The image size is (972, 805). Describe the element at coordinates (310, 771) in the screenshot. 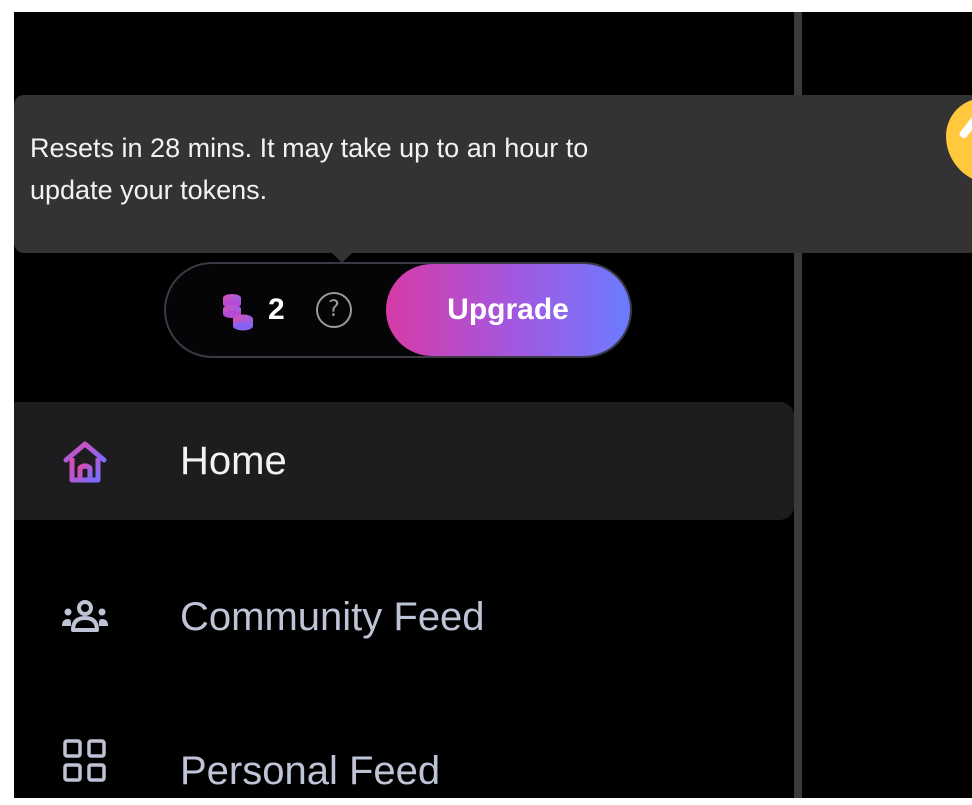

I see `sidebar-item-personal-feed-label: Personal Feed` at that location.